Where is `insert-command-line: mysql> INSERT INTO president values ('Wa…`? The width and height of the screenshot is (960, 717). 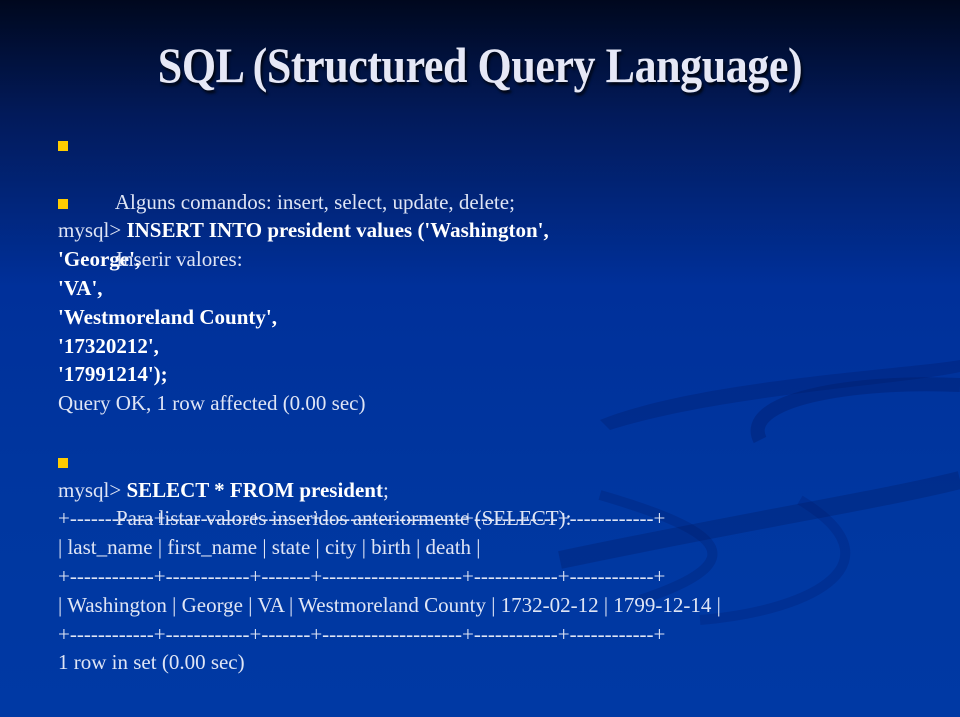
insert-command-line: mysql> INSERT INTO president values ('Wa… is located at coordinates (503, 230).